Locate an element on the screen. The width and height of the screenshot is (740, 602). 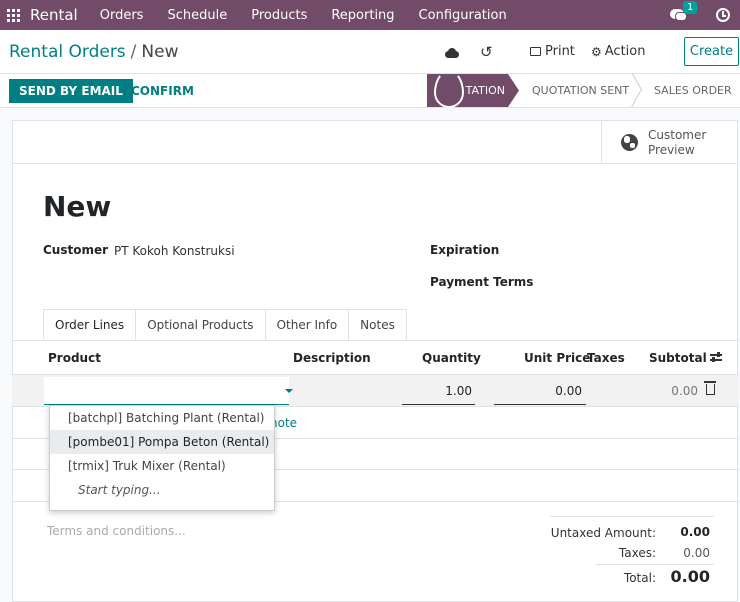
save-cloud-icon is located at coordinates (452, 53).